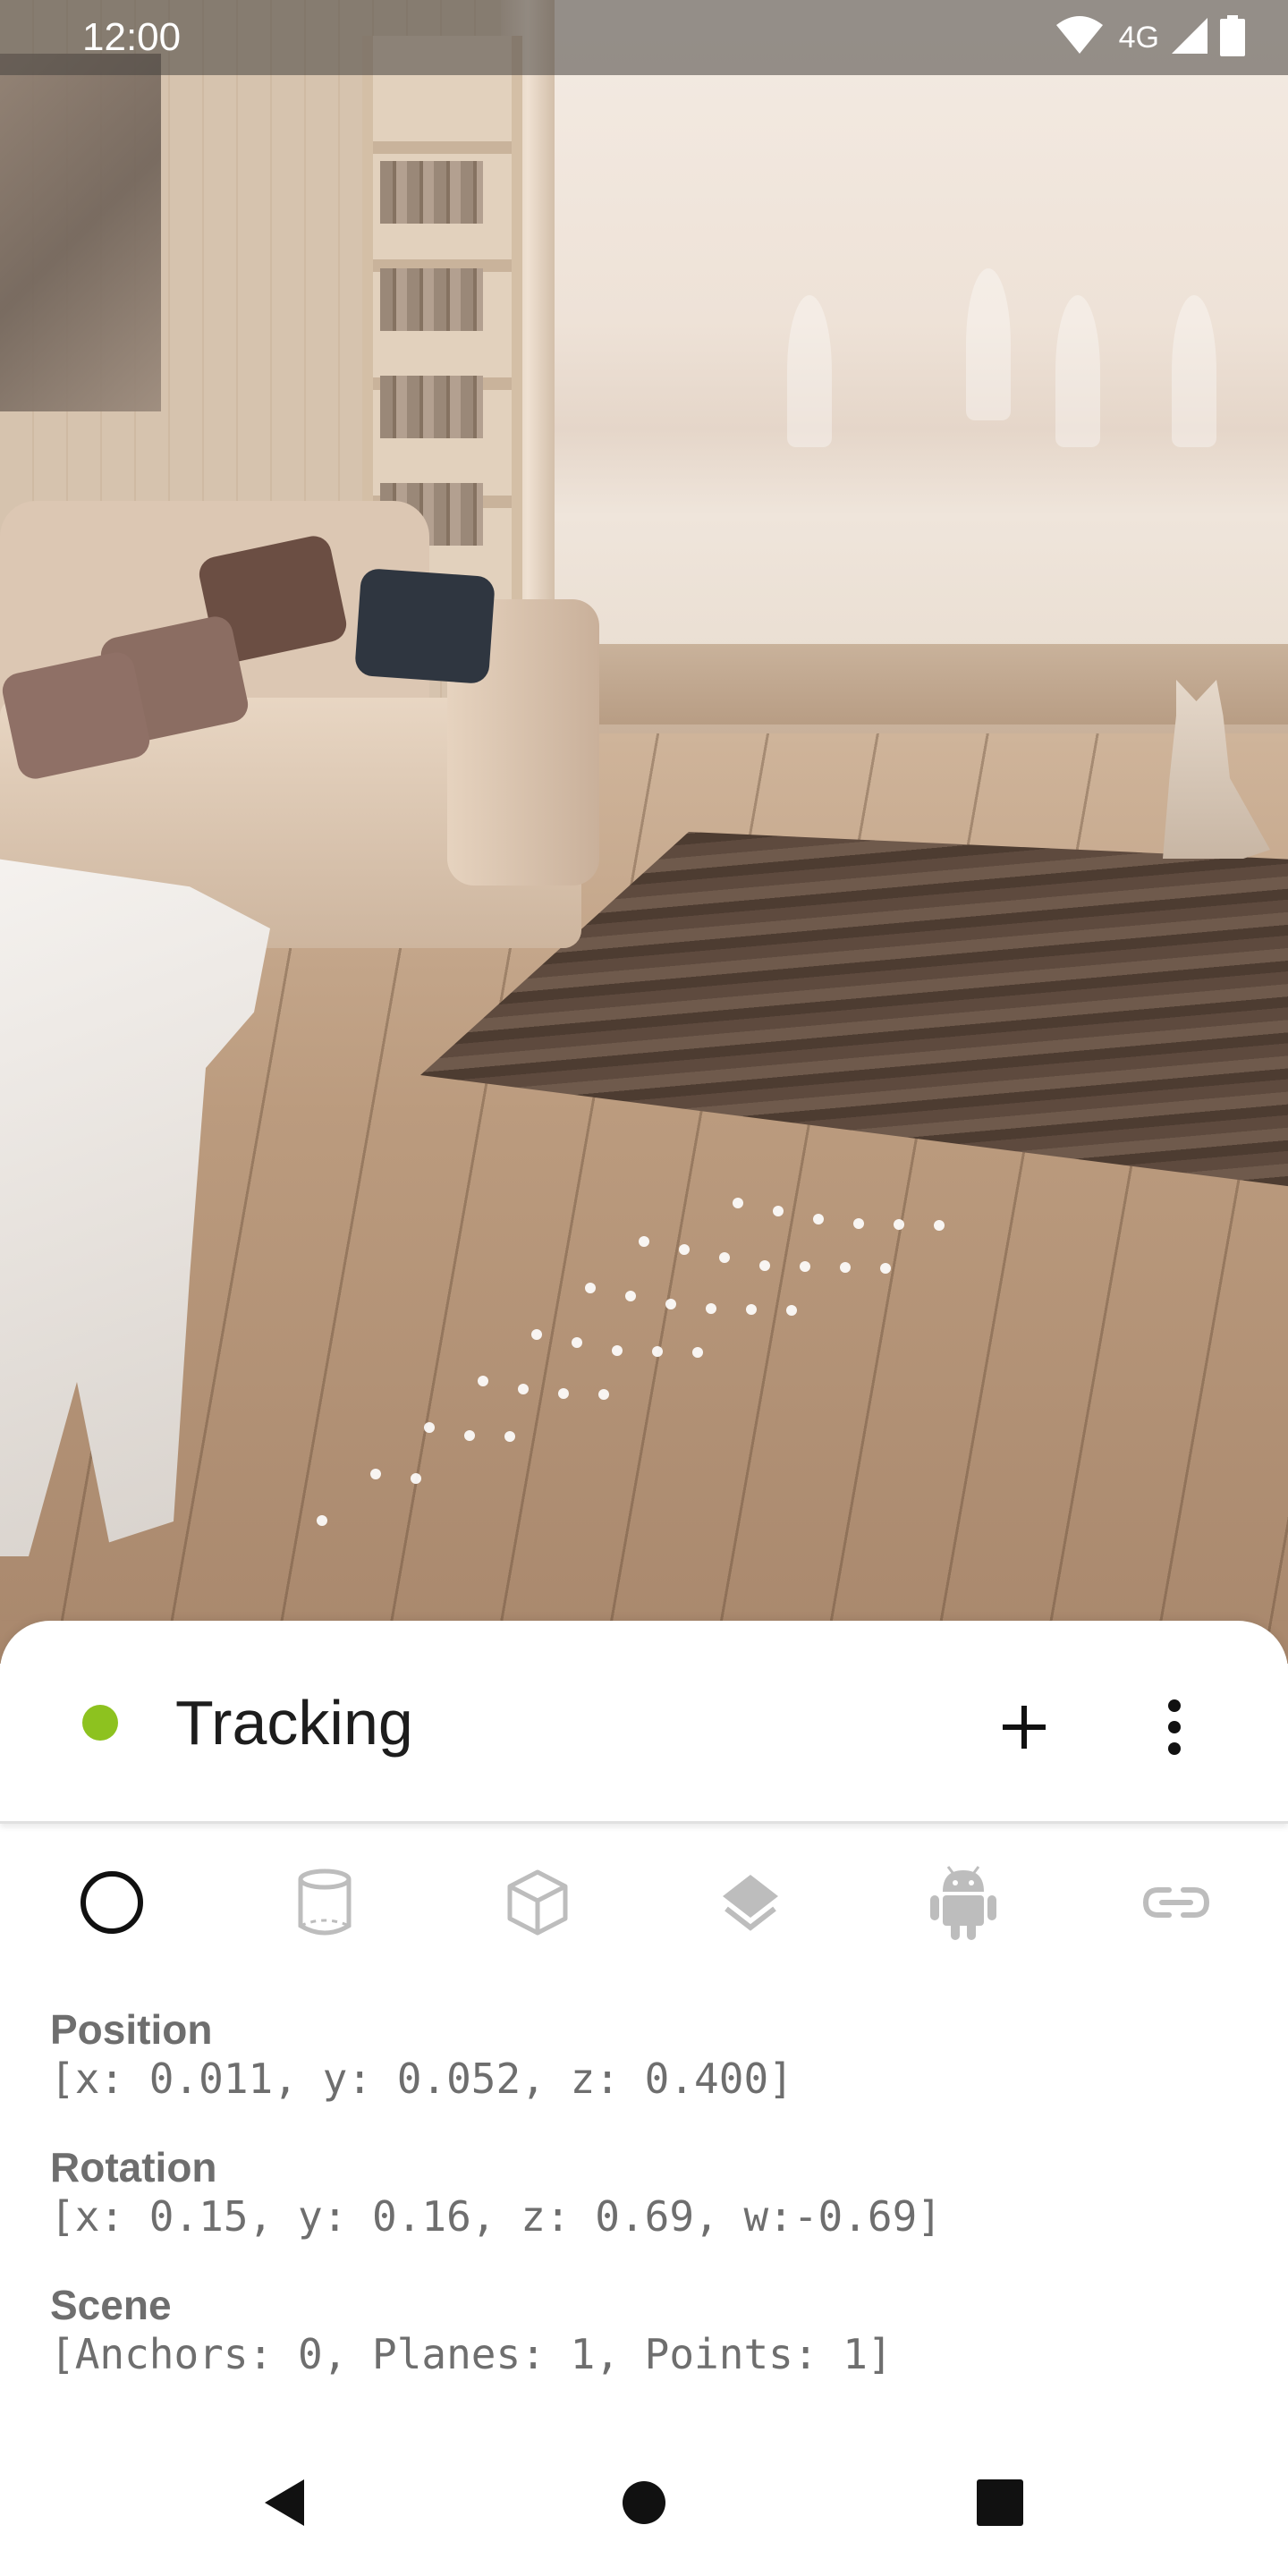  I want to click on nav-back-button, so click(284, 2504).